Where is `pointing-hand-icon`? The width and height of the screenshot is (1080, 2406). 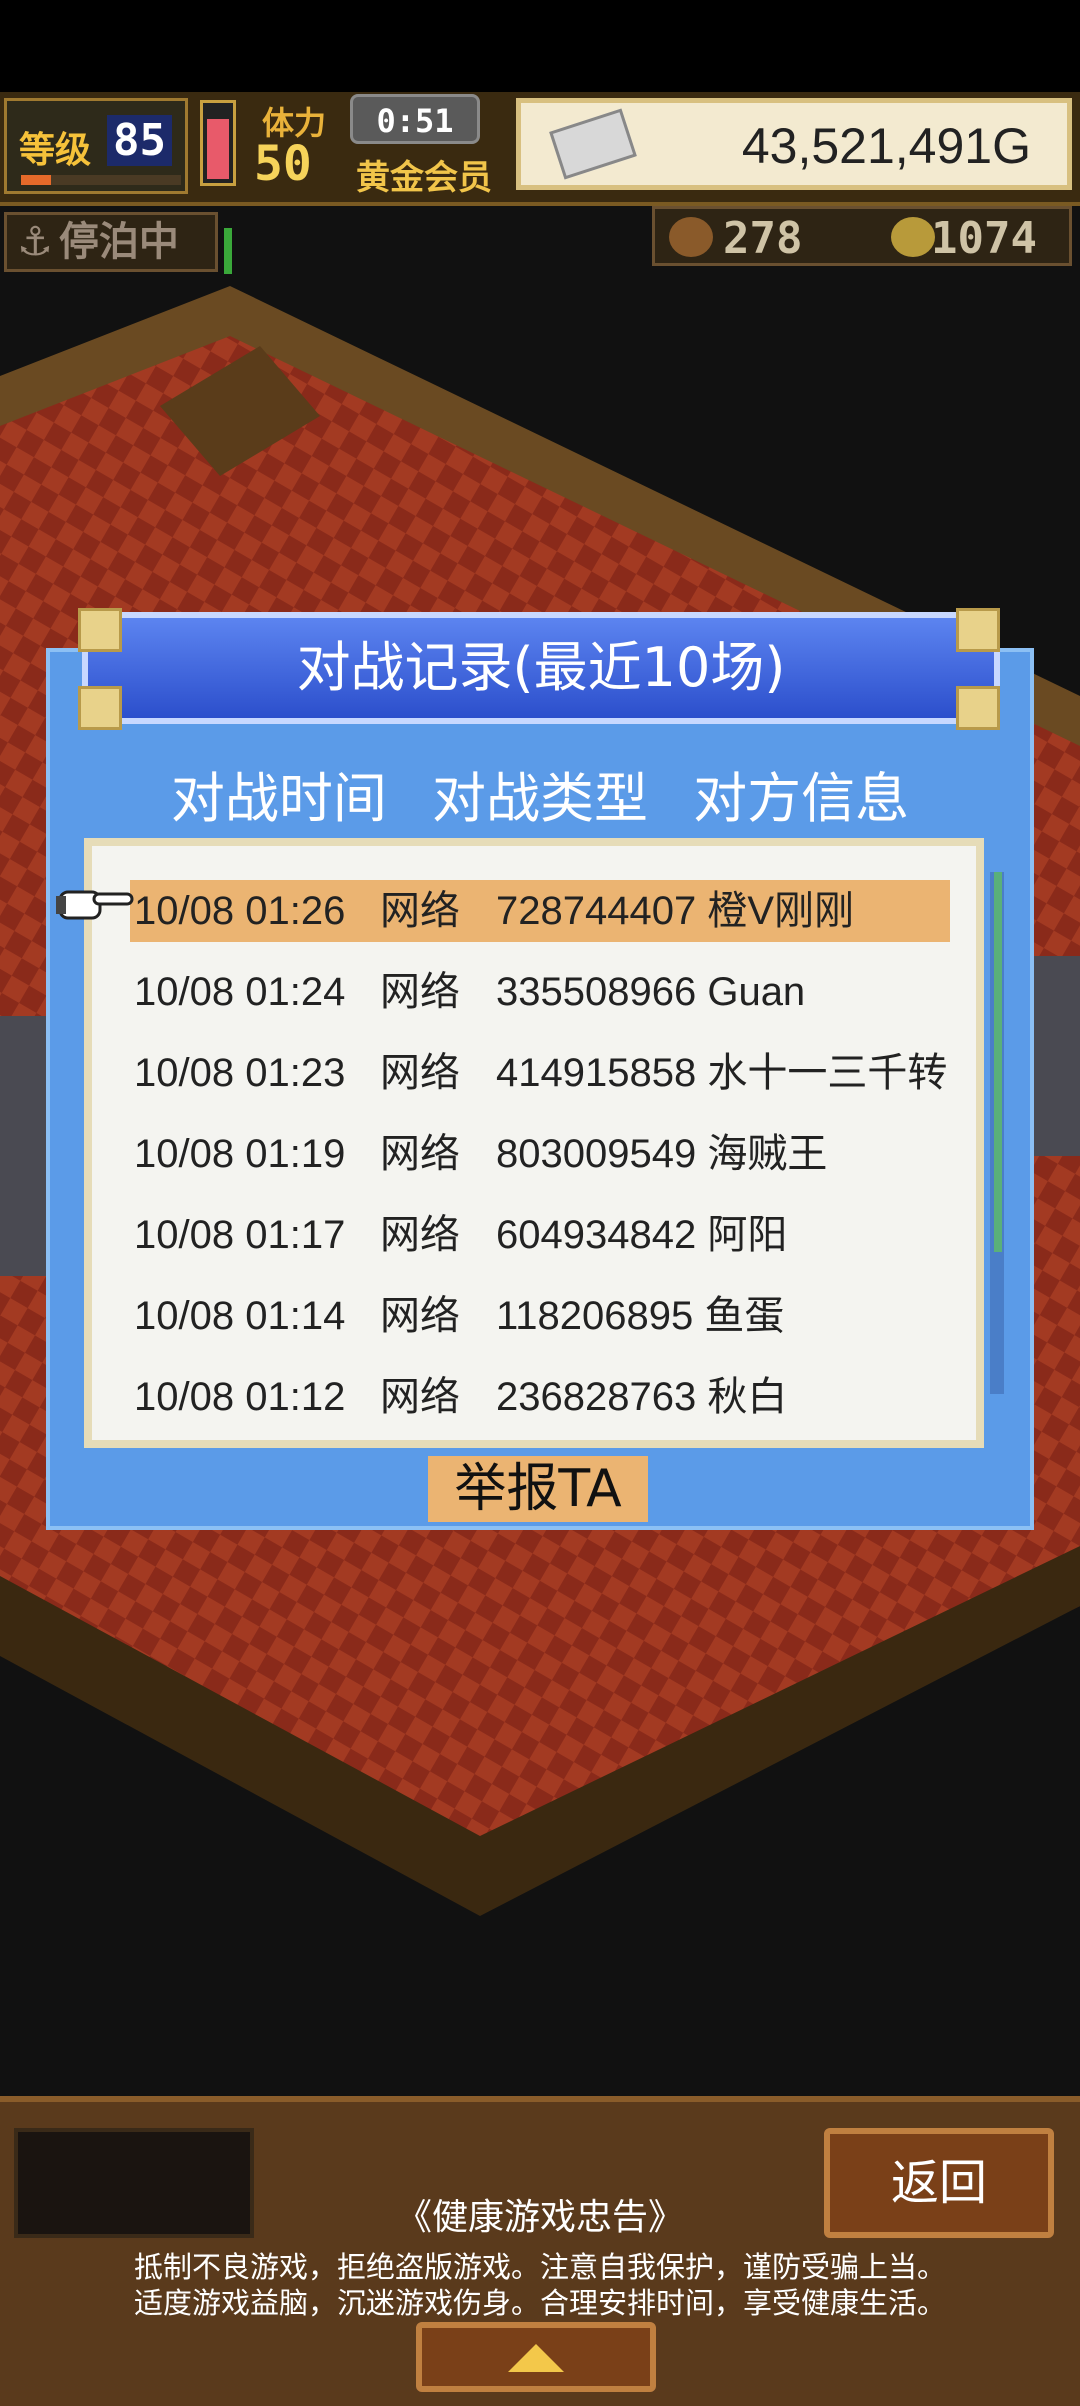
pointing-hand-icon is located at coordinates (95, 905).